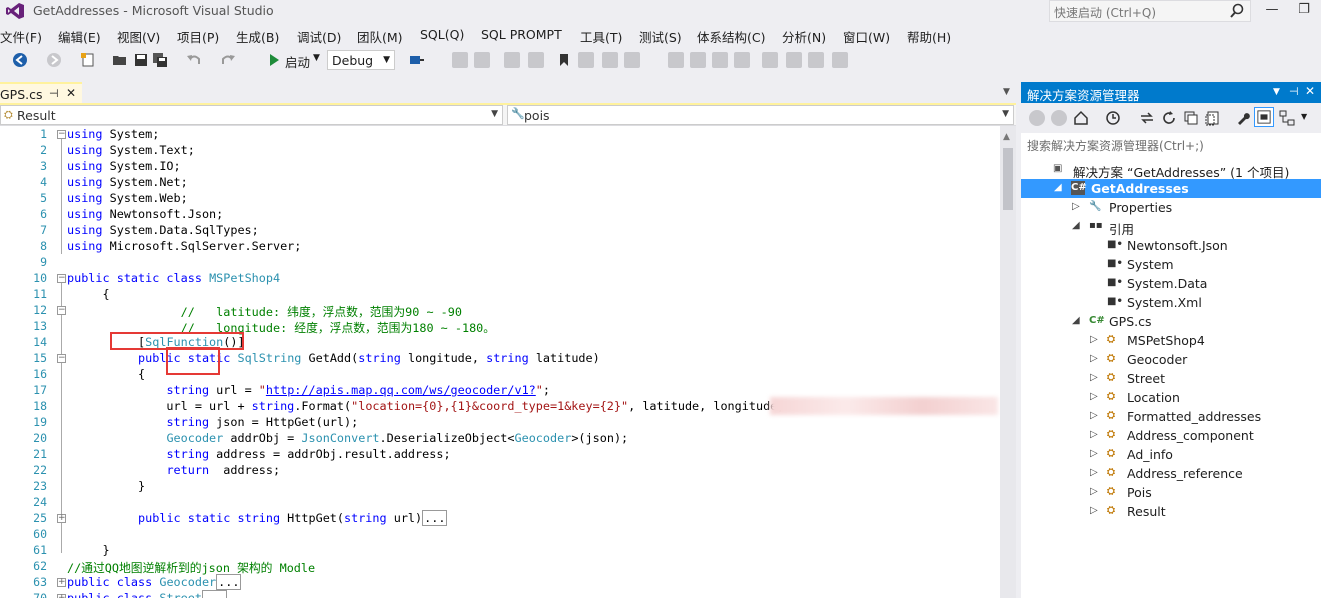 This screenshot has height=598, width=1321. What do you see at coordinates (194, 60) in the screenshot?
I see `undo-icon` at bounding box center [194, 60].